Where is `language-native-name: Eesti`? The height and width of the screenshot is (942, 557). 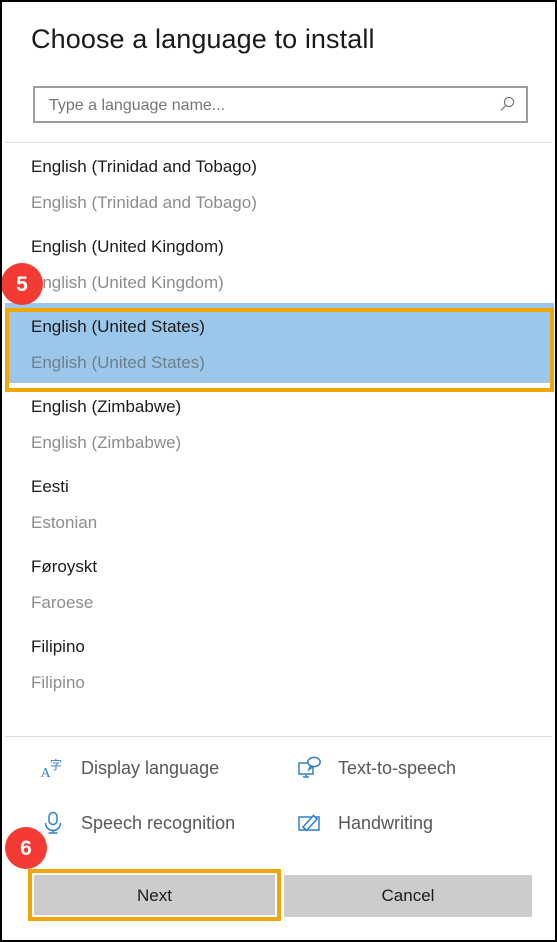 language-native-name: Eesti is located at coordinates (50, 486).